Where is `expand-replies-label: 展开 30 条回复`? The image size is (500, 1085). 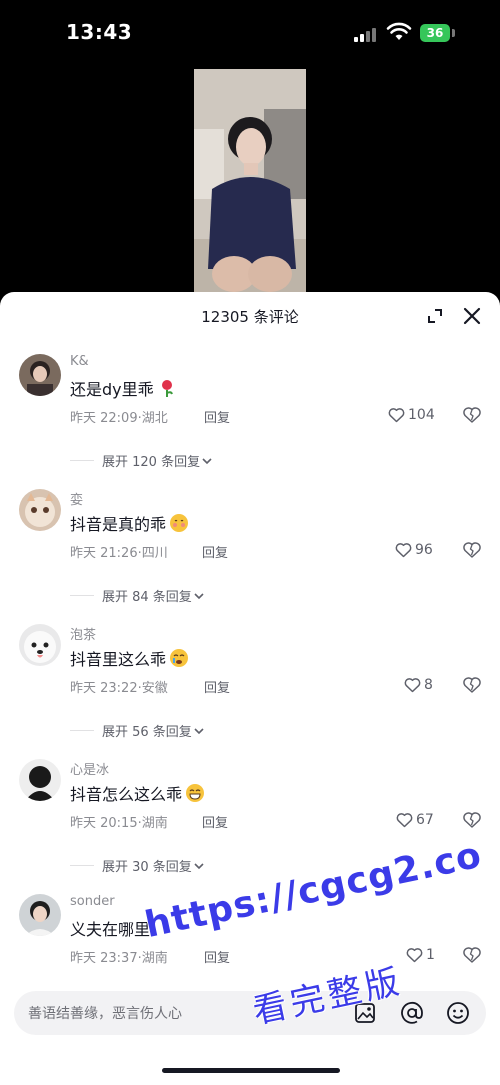
expand-replies-label: 展开 30 条回复 is located at coordinates (147, 867).